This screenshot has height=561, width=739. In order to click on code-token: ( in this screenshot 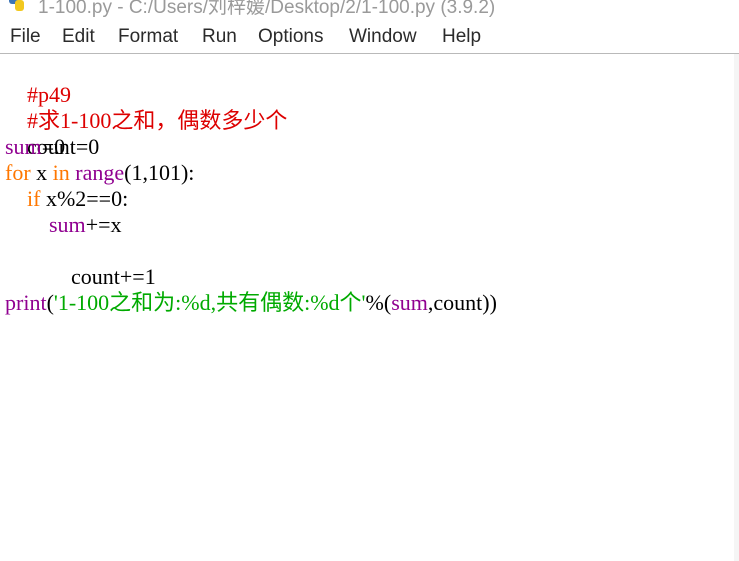, I will do `click(50, 302)`.